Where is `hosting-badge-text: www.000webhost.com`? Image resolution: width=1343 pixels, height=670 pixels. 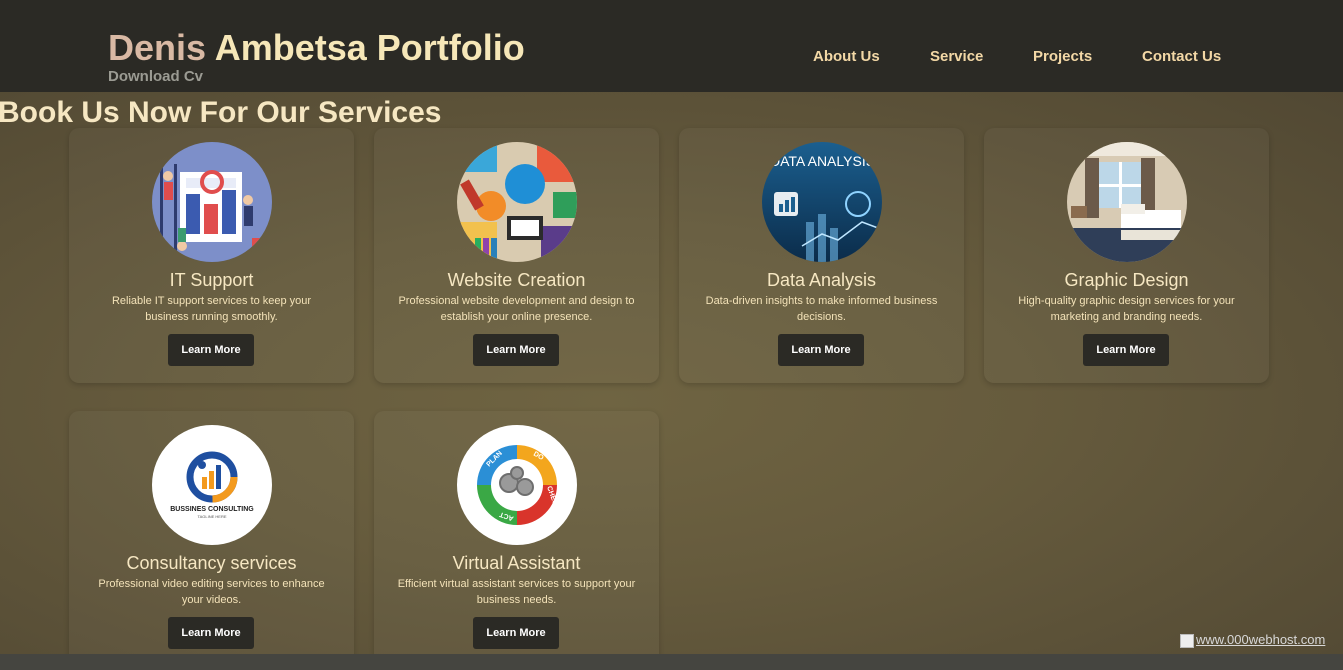 hosting-badge-text: www.000webhost.com is located at coordinates (1261, 639).